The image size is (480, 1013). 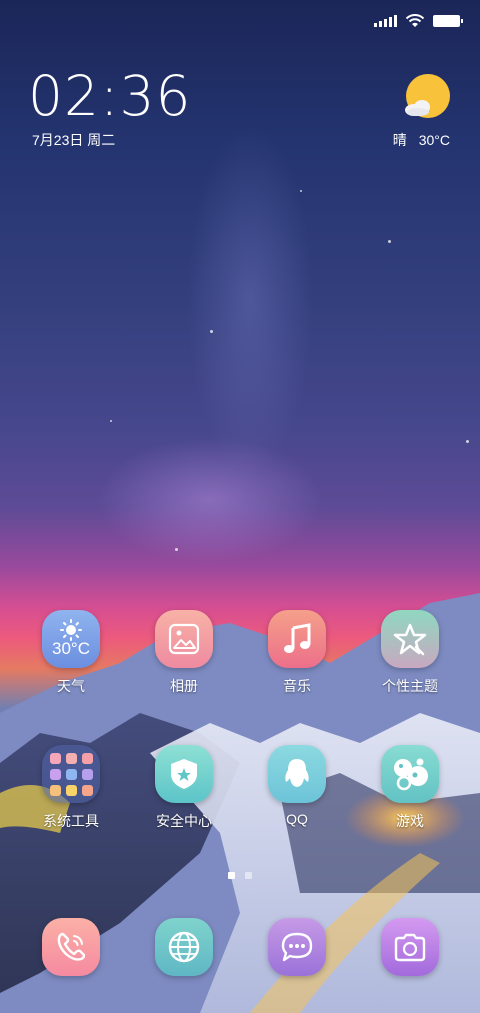 I want to click on dock-camera, so click(x=410, y=947).